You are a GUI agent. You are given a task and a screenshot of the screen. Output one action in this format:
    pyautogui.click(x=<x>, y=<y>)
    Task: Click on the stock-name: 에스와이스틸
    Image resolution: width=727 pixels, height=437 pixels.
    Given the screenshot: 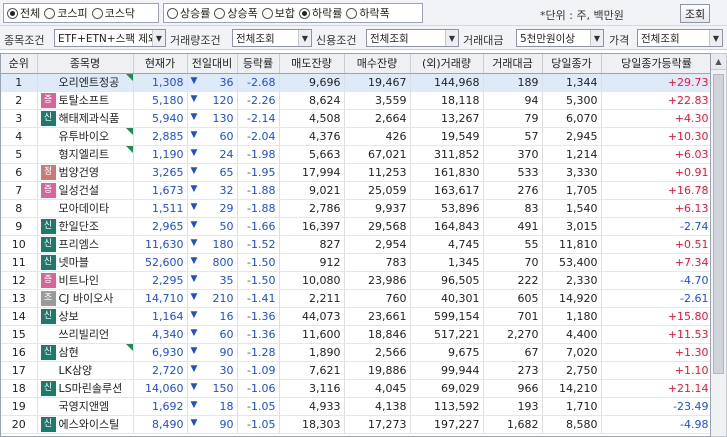 What is the action you would take?
    pyautogui.click(x=89, y=424)
    